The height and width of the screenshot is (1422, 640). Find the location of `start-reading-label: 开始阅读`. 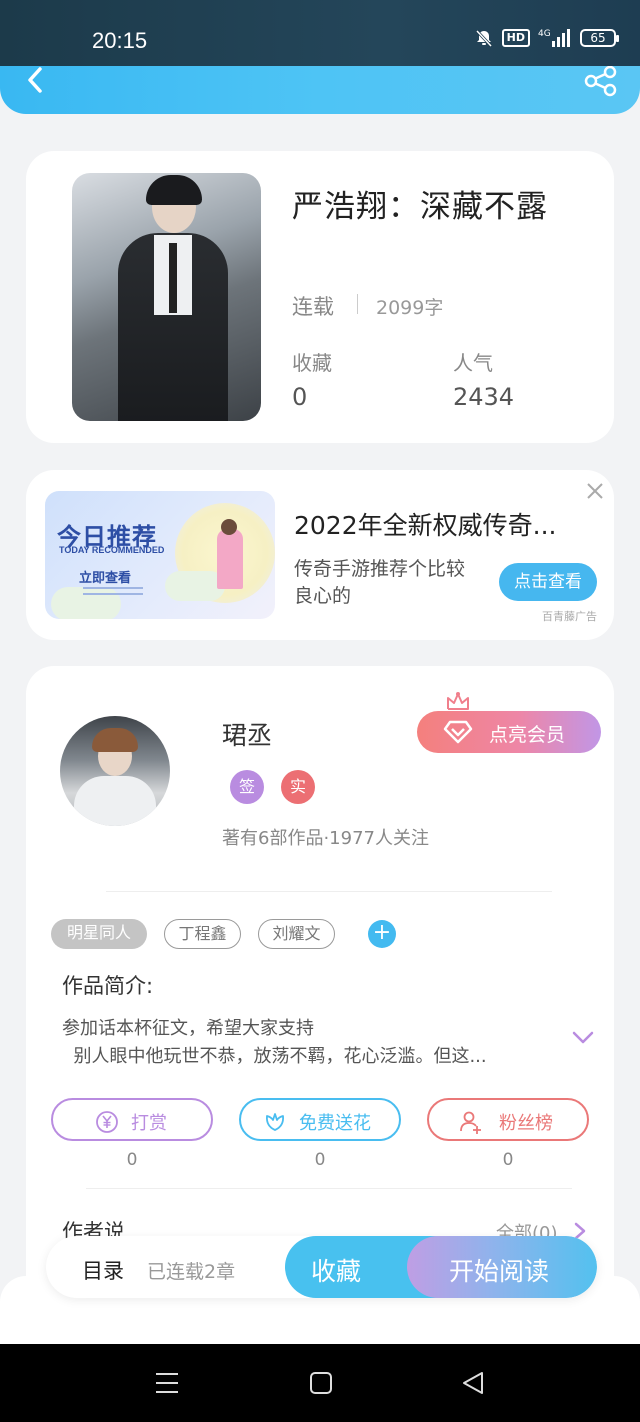

start-reading-label: 开始阅读 is located at coordinates (499, 1271).